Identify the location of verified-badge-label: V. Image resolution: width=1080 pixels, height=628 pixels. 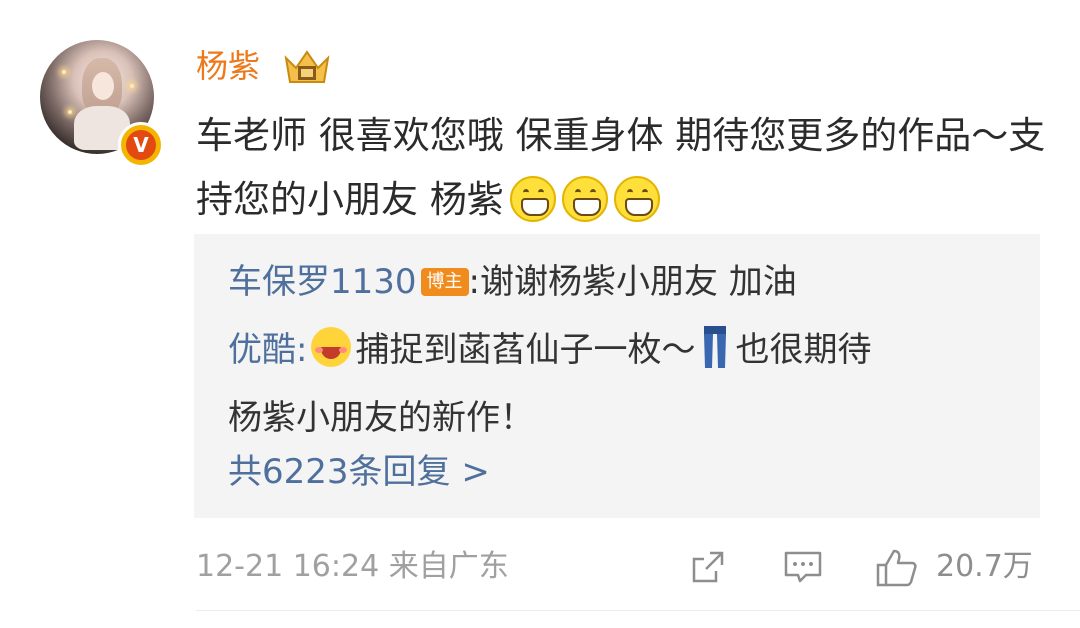
(141, 145).